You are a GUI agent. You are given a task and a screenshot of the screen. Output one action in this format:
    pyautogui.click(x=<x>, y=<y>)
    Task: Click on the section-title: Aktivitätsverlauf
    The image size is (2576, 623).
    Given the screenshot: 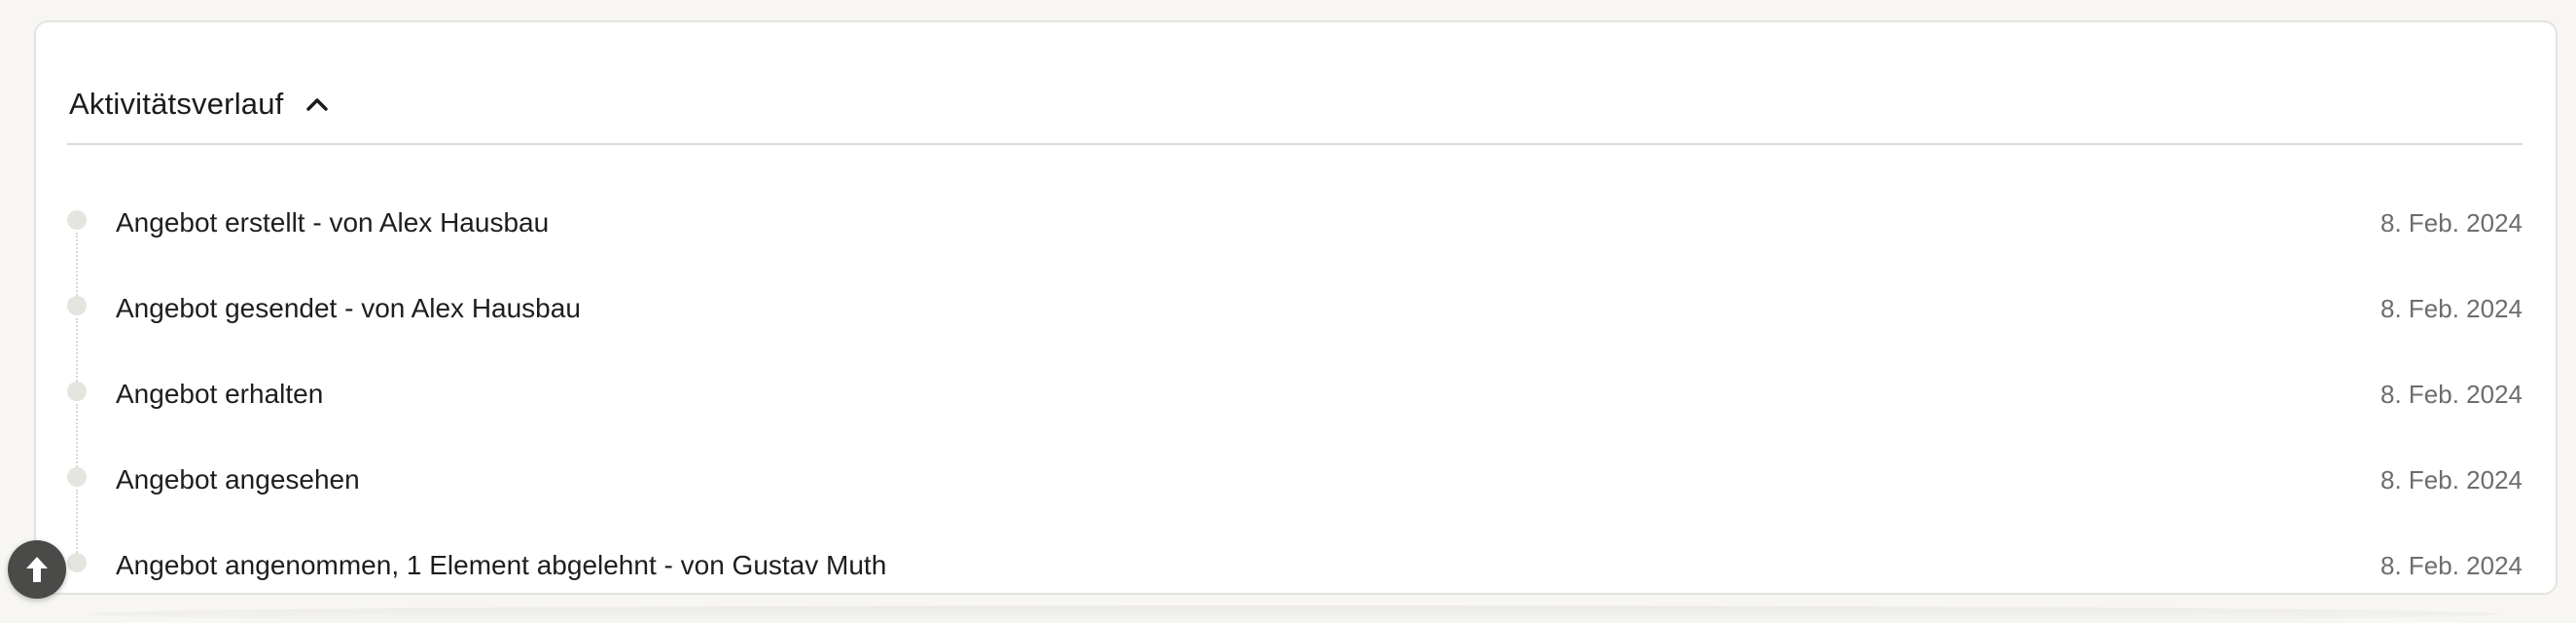 What is the action you would take?
    pyautogui.click(x=176, y=104)
    